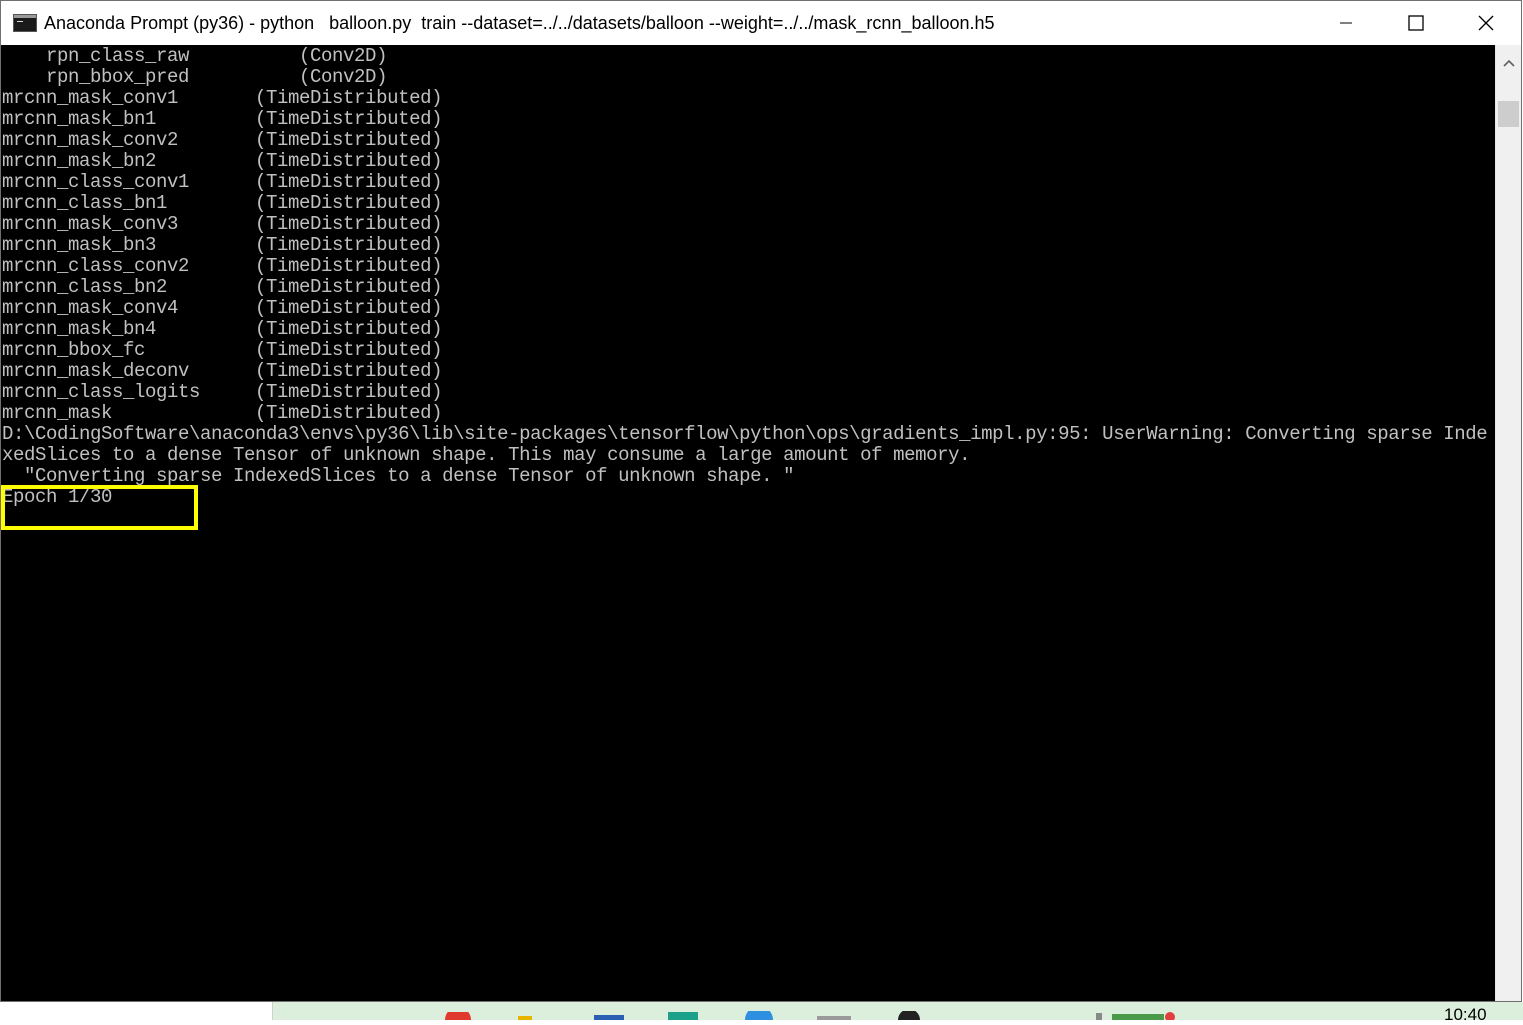 Image resolution: width=1523 pixels, height=1025 pixels. I want to click on console-line: mrcnn_mask_bn1 (TimeDistributed), so click(222, 119).